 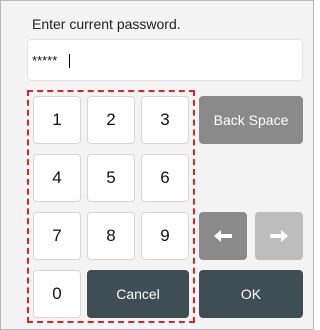 I want to click on arrow-left-icon, so click(x=223, y=236).